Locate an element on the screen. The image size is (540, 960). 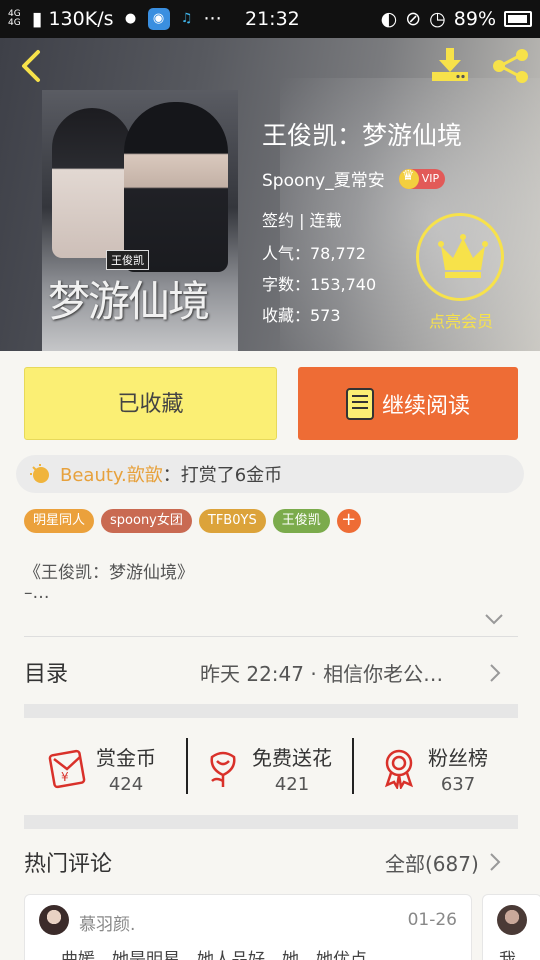
all-comments-link: 全部(687) is located at coordinates (432, 862).